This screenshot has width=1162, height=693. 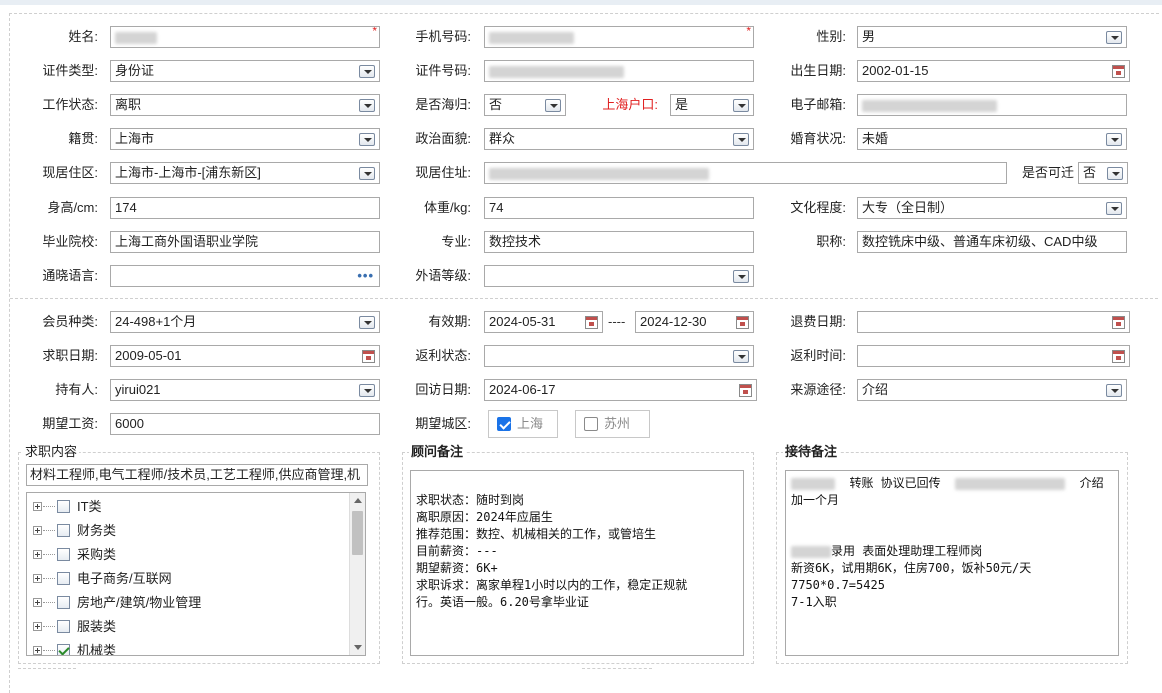 What do you see at coordinates (135, 138) in the screenshot?
I see `native-value: 上海市` at bounding box center [135, 138].